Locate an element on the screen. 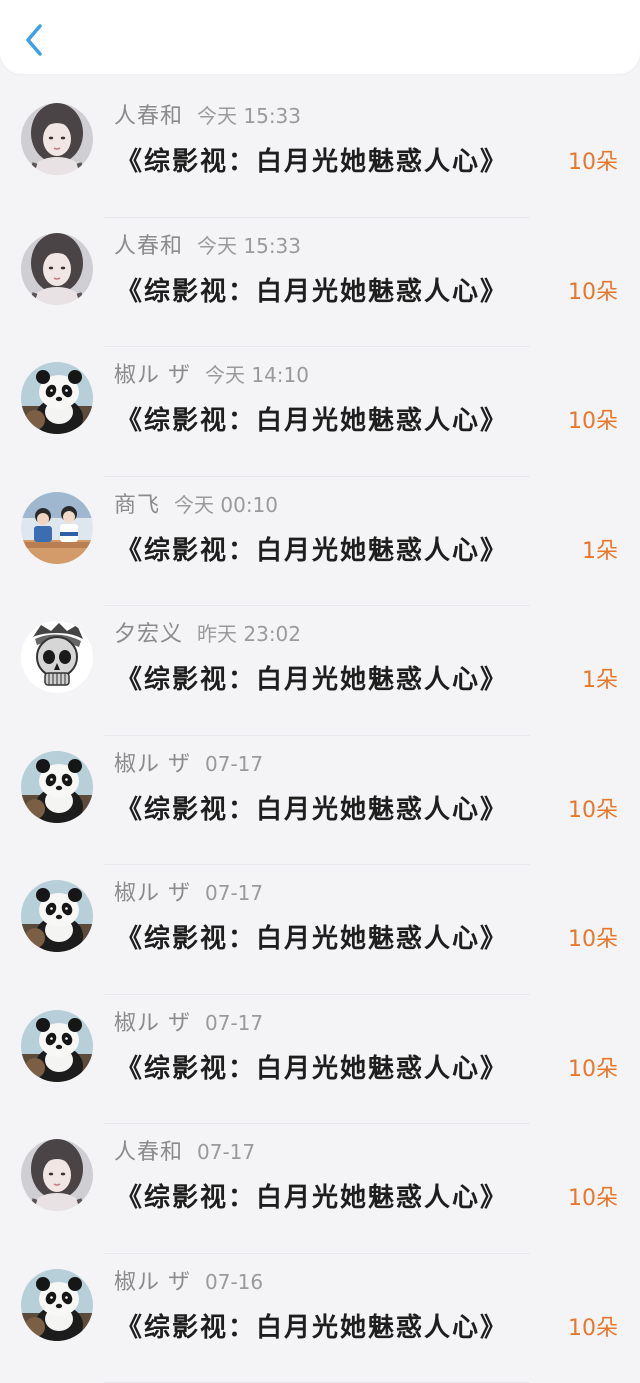  timestamp: 07-16 is located at coordinates (234, 1282).